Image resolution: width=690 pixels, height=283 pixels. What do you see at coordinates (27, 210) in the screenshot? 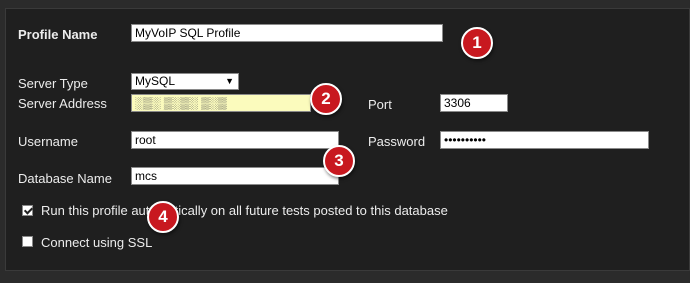
I see `run-automatically-checkbox` at bounding box center [27, 210].